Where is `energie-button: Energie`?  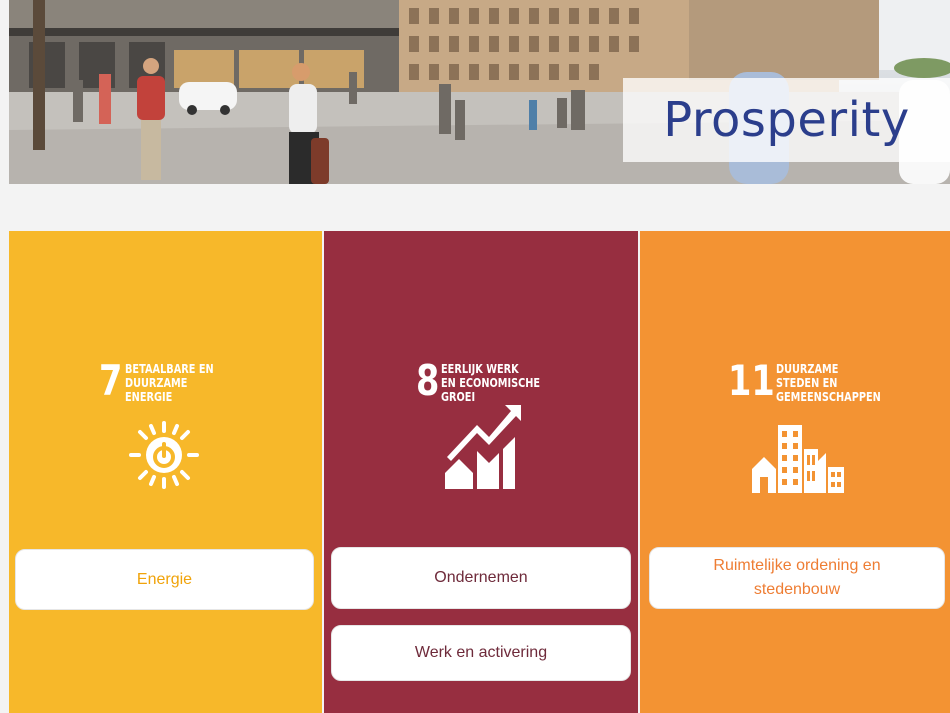
energie-button: Energie is located at coordinates (164, 579).